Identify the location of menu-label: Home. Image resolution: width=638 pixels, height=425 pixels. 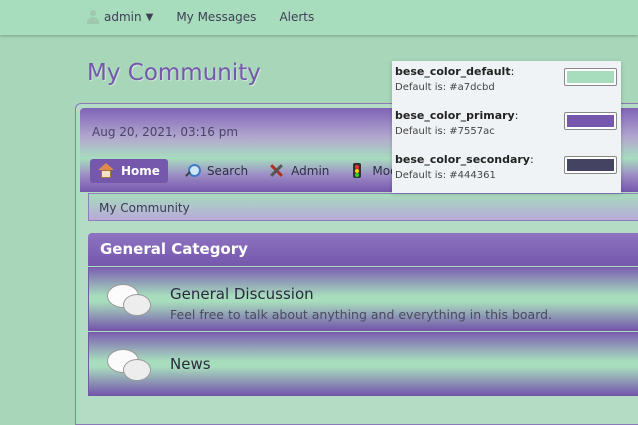
(140, 171).